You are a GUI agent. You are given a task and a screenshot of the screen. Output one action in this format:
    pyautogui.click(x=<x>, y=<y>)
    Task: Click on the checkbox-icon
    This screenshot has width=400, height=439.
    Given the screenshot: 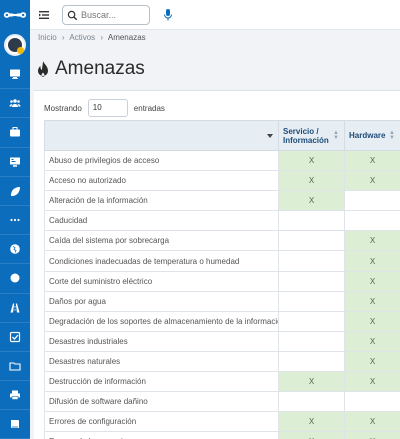 What is the action you would take?
    pyautogui.click(x=15, y=336)
    